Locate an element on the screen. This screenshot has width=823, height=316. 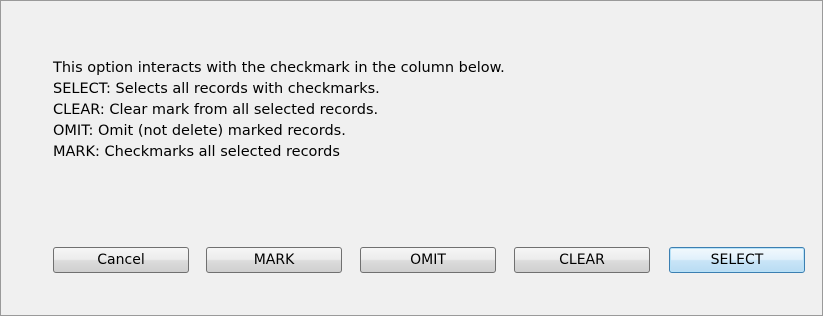
mark-button: MARK is located at coordinates (274, 260).